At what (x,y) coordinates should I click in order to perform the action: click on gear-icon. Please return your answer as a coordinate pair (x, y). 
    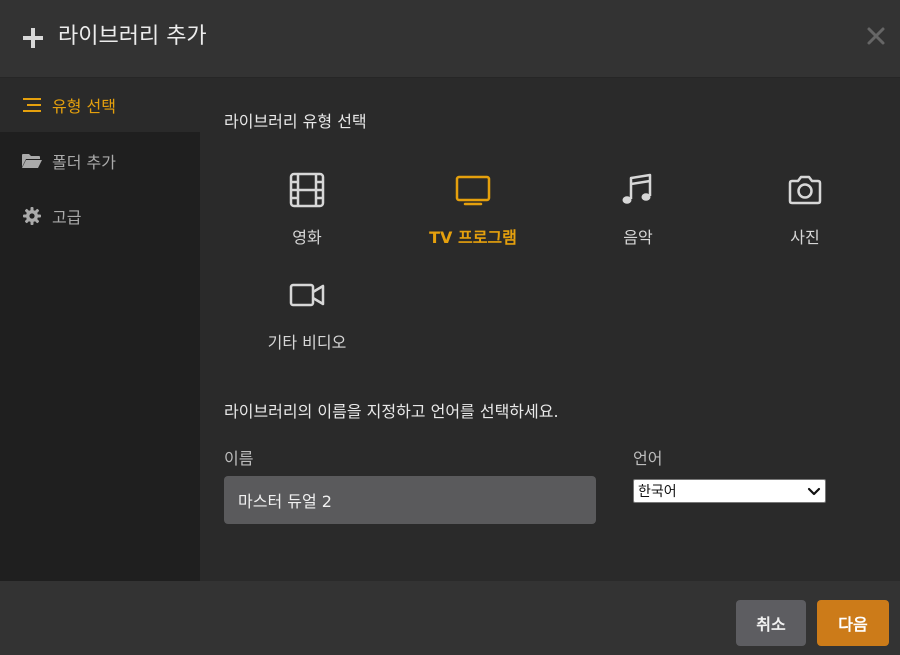
    Looking at the image, I should click on (32, 216).